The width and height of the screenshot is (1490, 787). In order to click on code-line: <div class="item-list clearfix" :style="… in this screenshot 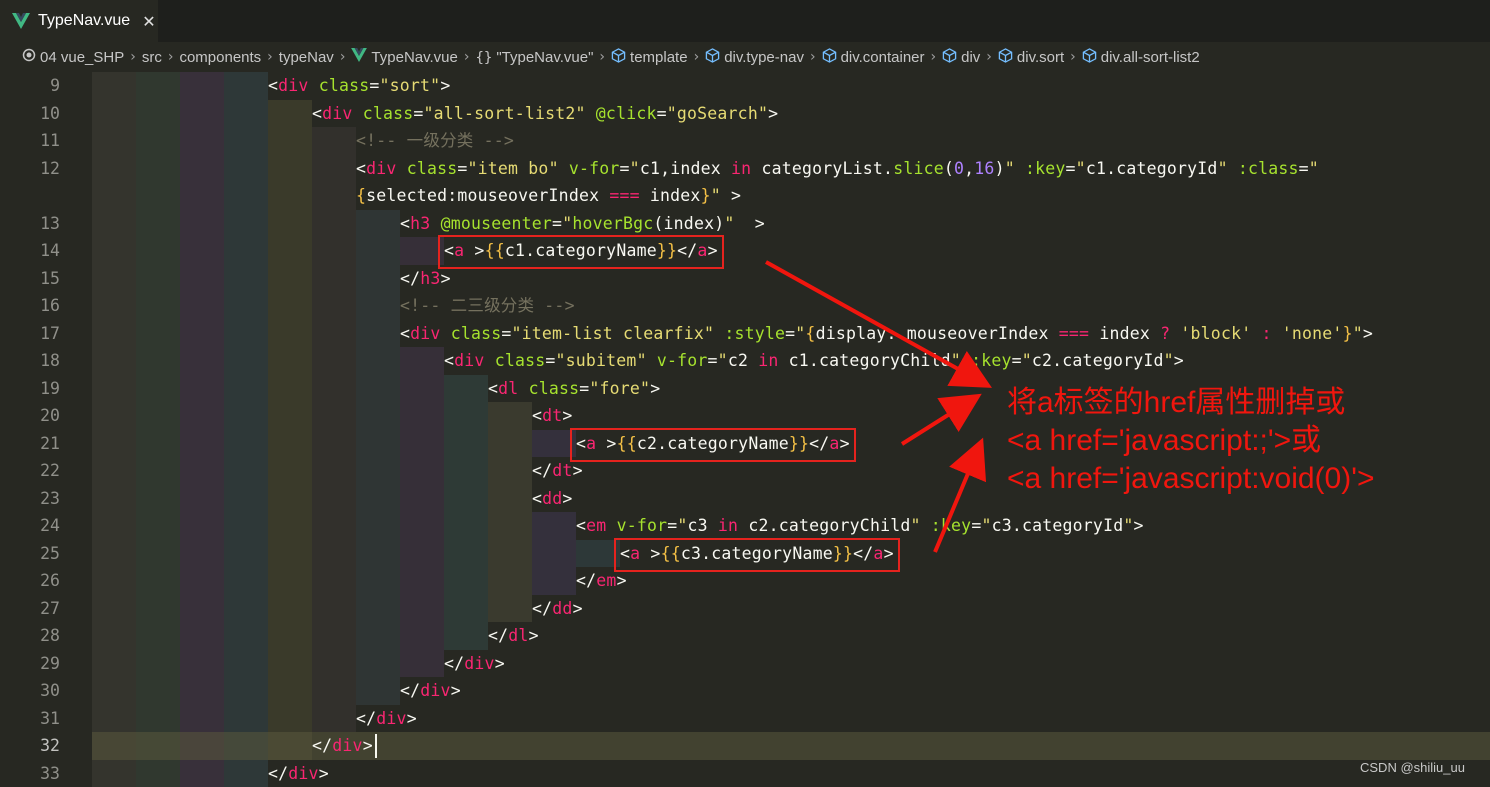, I will do `click(886, 334)`.